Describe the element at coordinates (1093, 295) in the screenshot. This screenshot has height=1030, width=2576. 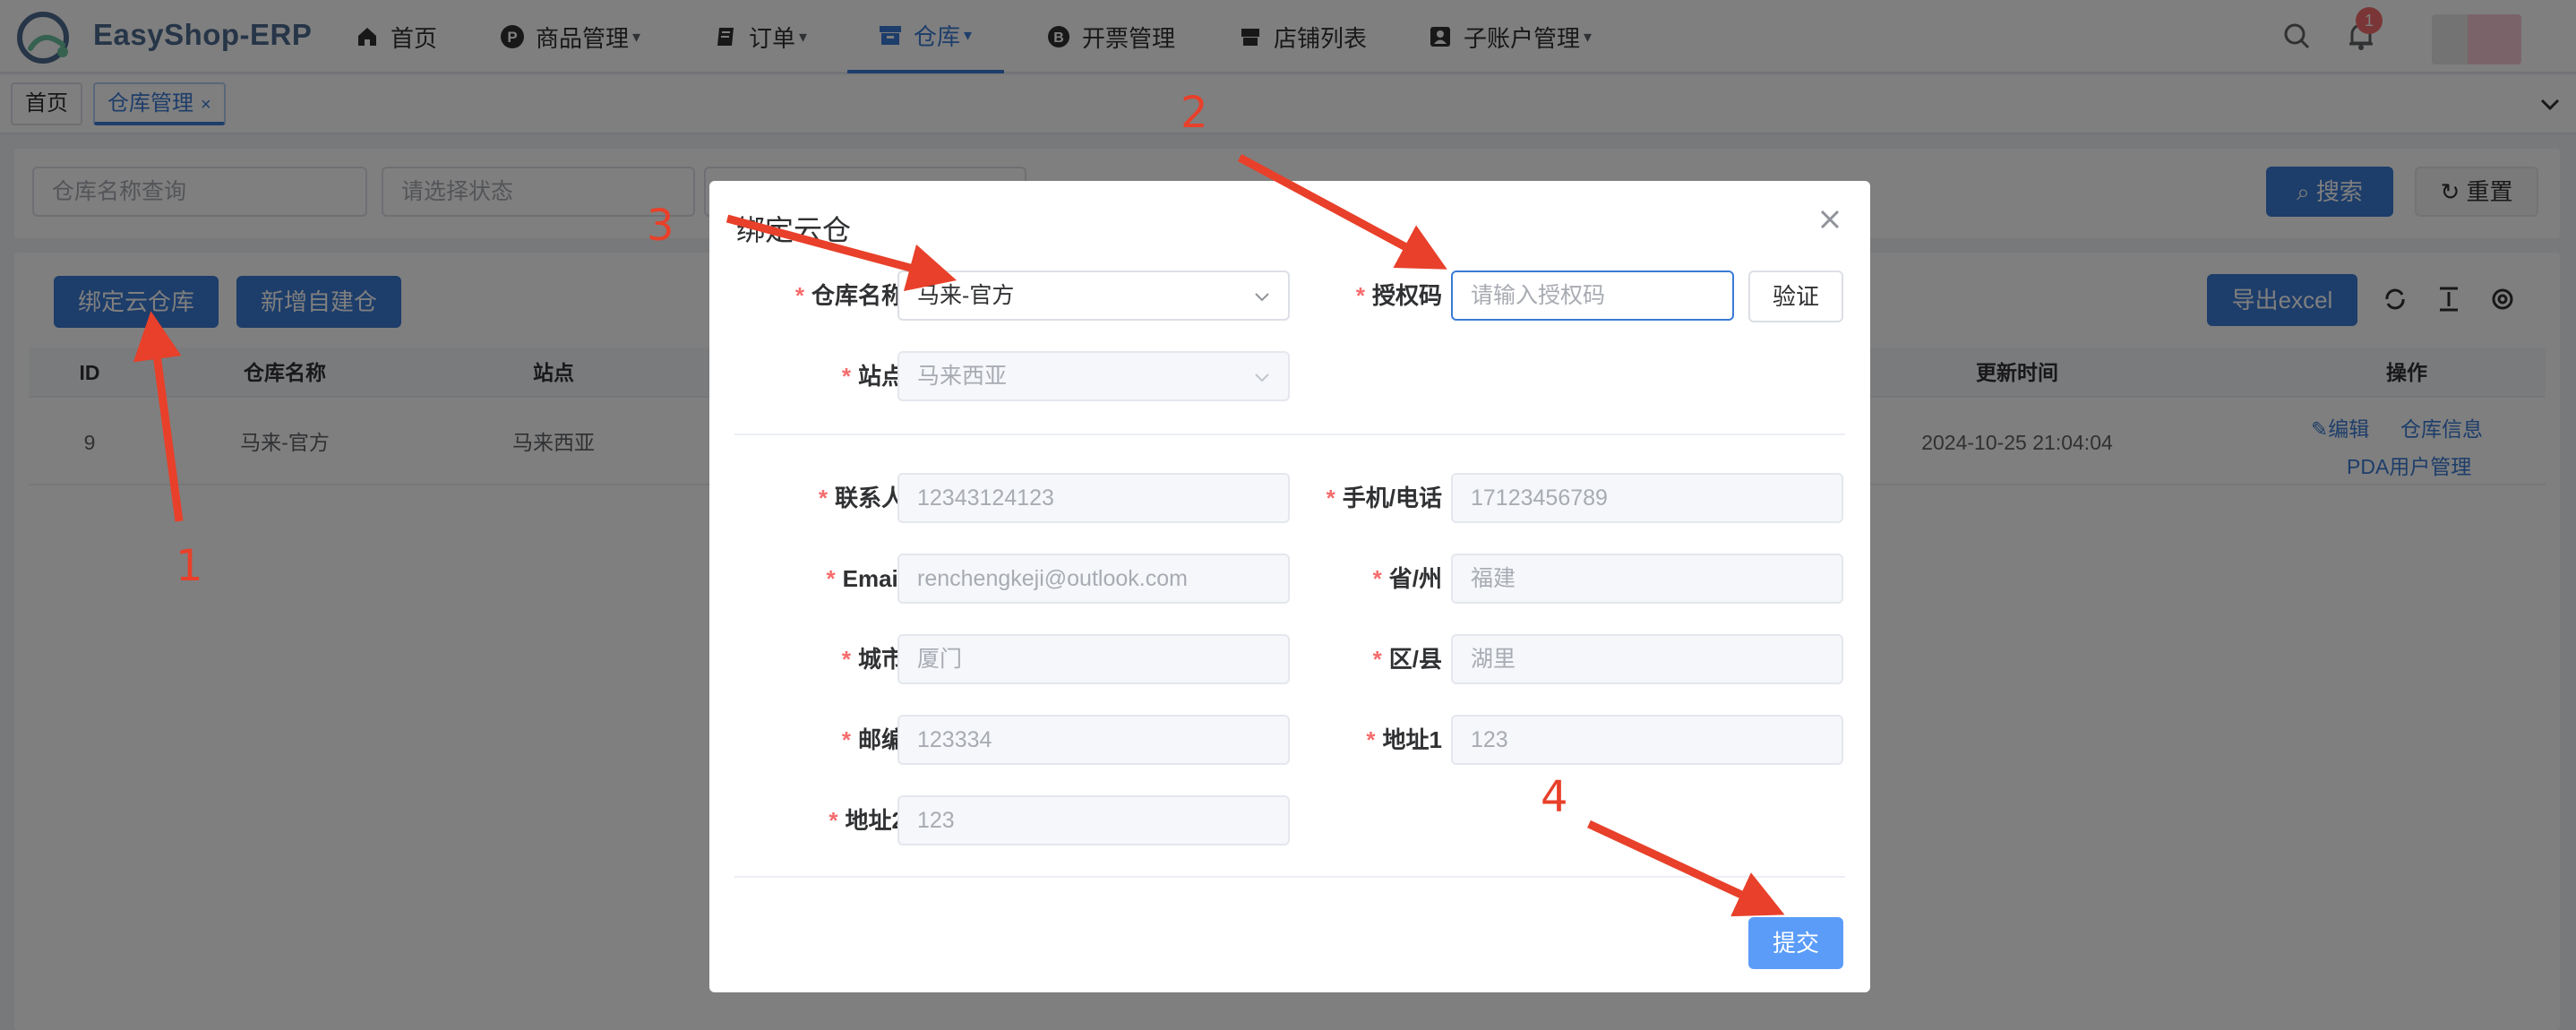
I see `warehouse-name-select: 马来-官方` at that location.